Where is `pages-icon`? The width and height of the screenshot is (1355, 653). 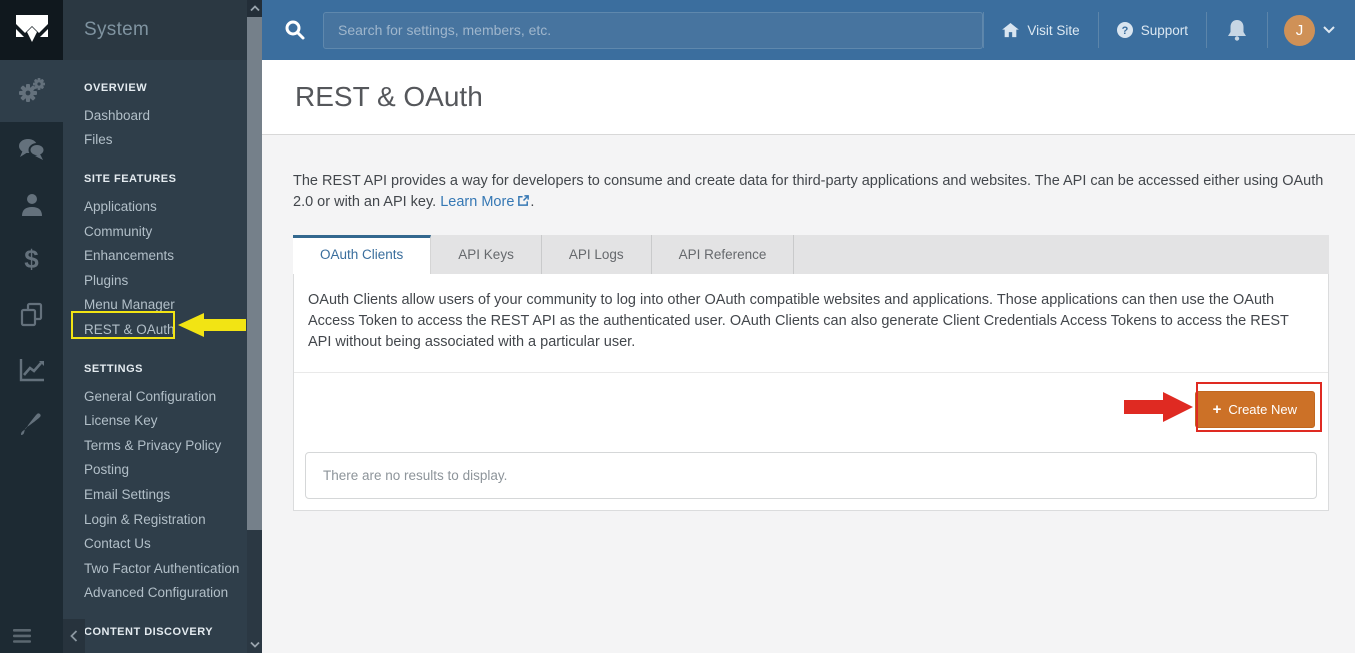
pages-icon is located at coordinates (31, 314).